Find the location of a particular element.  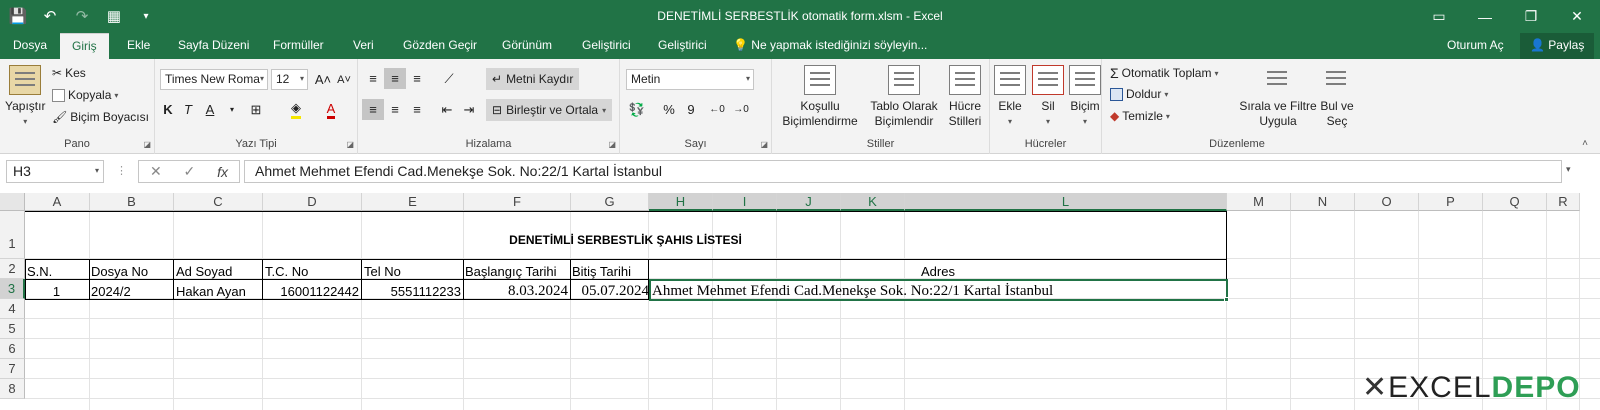

selected-cell-h3 is located at coordinates (938, 290).